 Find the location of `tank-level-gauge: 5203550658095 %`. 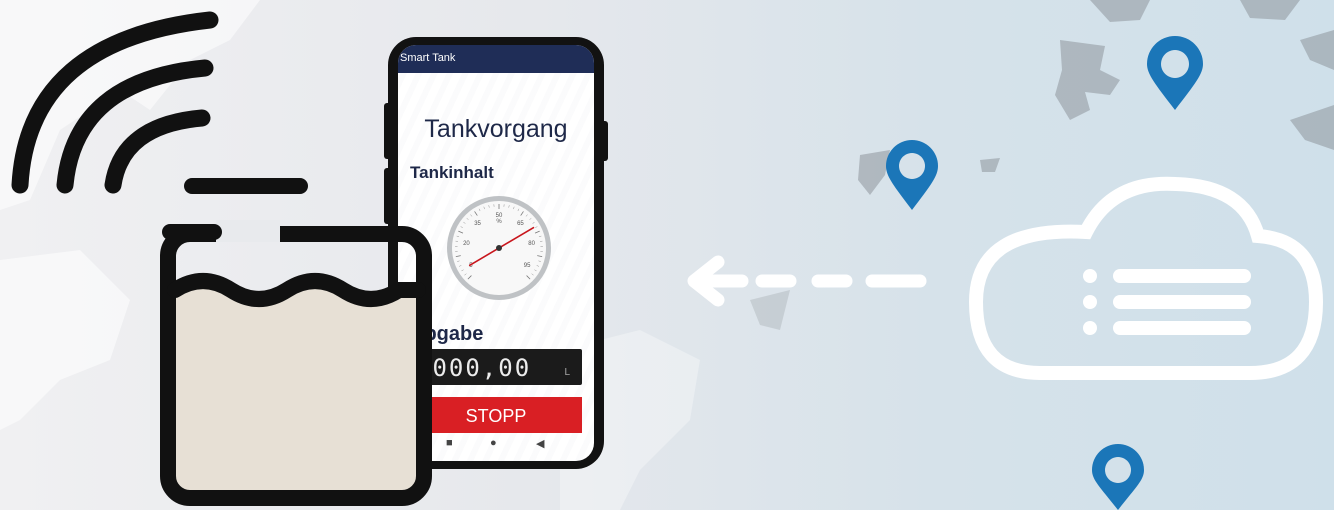

tank-level-gauge: 5203550658095 % is located at coordinates (499, 248).